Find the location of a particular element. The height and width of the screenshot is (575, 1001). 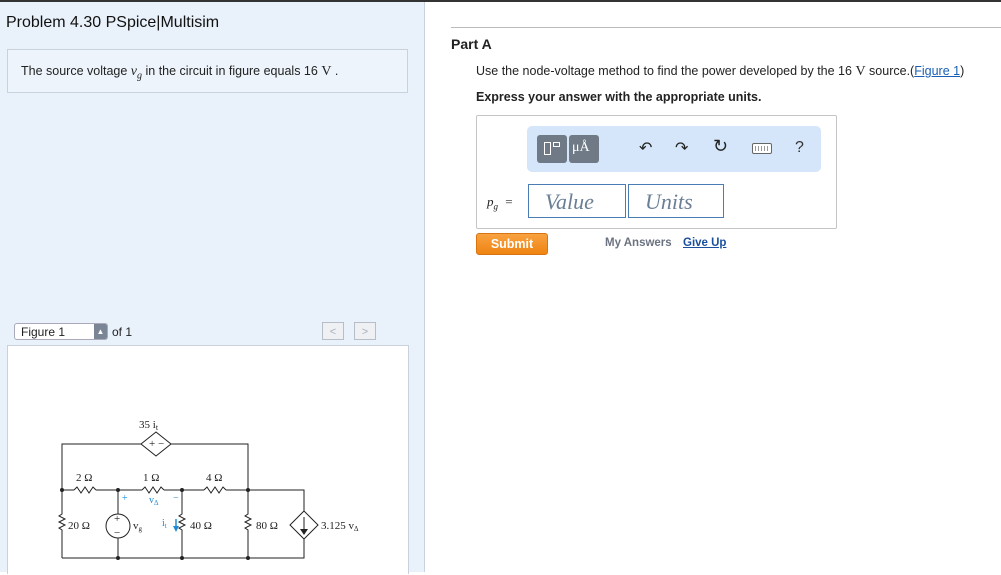

resistor-80-icon is located at coordinates (248, 524).